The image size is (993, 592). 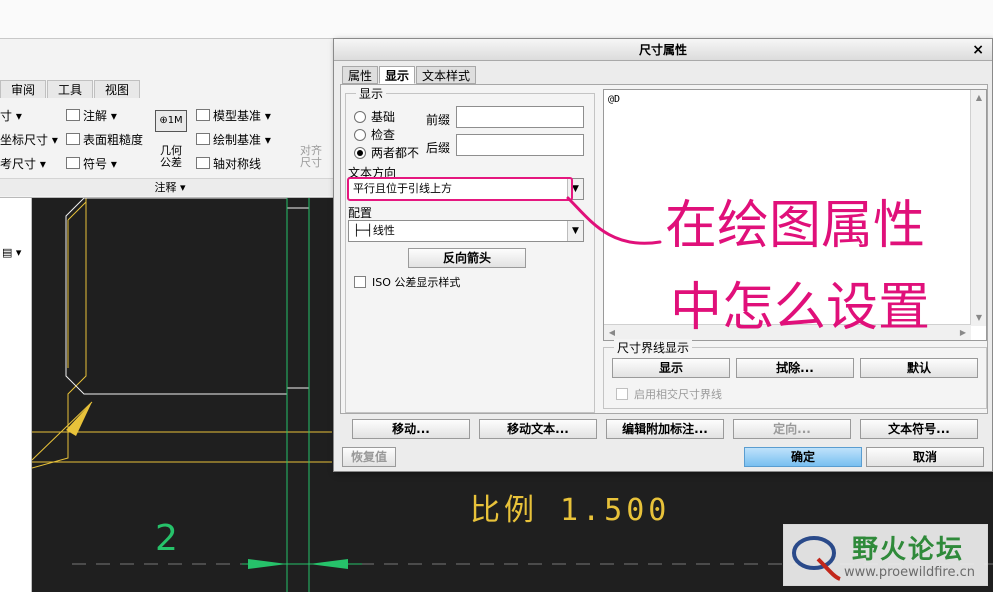 I want to click on vertical-scrollbar: ▲ ▼, so click(x=978, y=208).